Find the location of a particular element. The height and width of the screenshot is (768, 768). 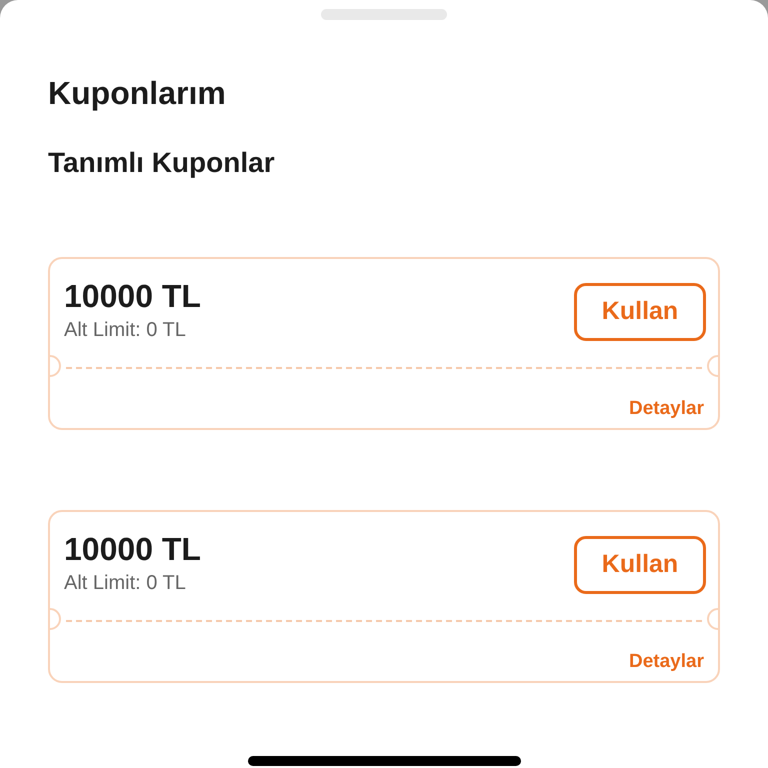

section-title: Tanımlı Kuponlar is located at coordinates (161, 163).